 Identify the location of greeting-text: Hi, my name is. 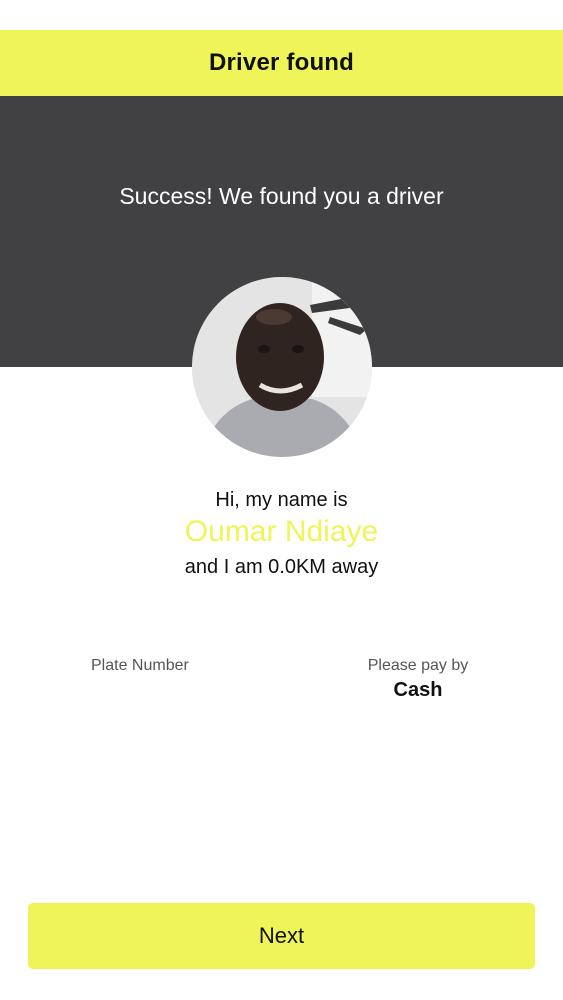
(281, 500).